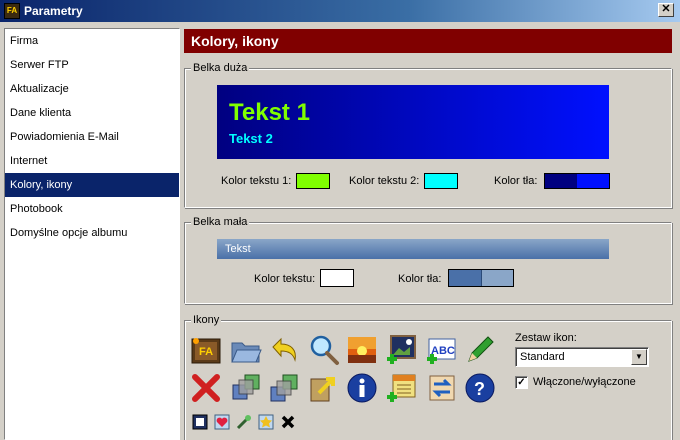  What do you see at coordinates (92, 185) in the screenshot?
I see `sidebar-item-kolory-ikony: Kolory, ikony` at bounding box center [92, 185].